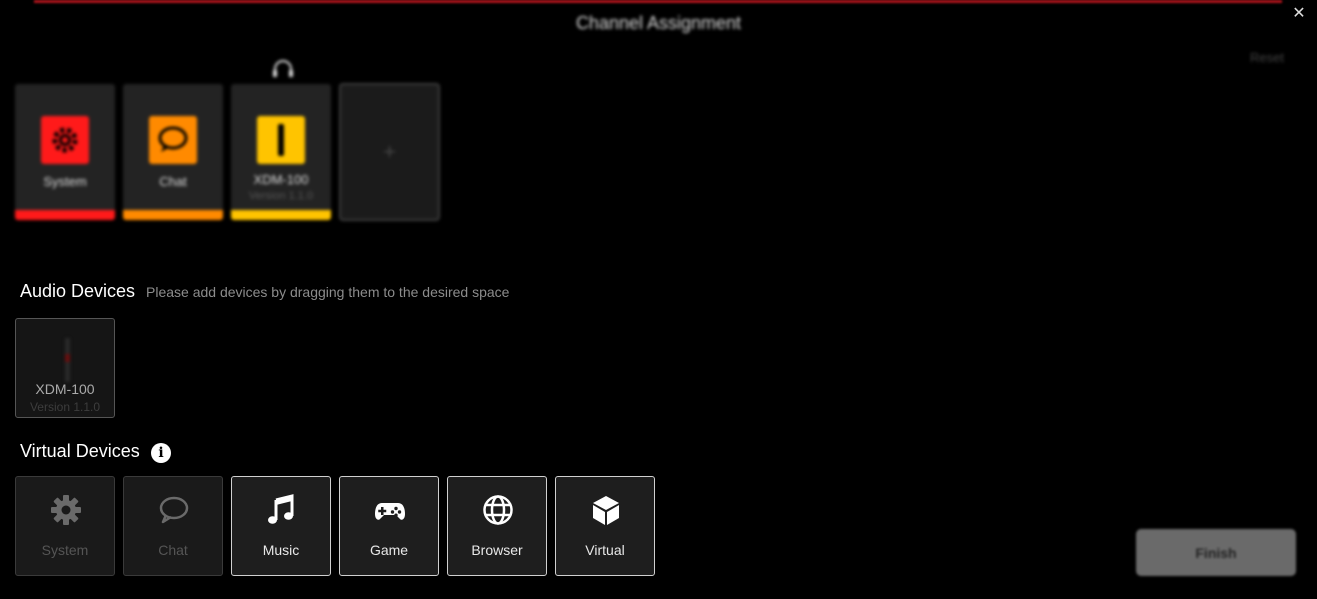  Describe the element at coordinates (65, 407) in the screenshot. I see `audio-device-version: Version 1.1.0` at that location.